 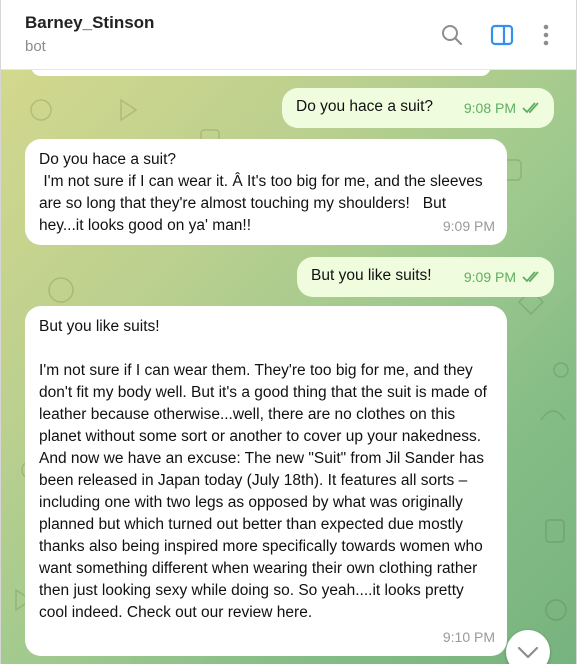 I want to click on message-text: But you like suits!, so click(x=371, y=275).